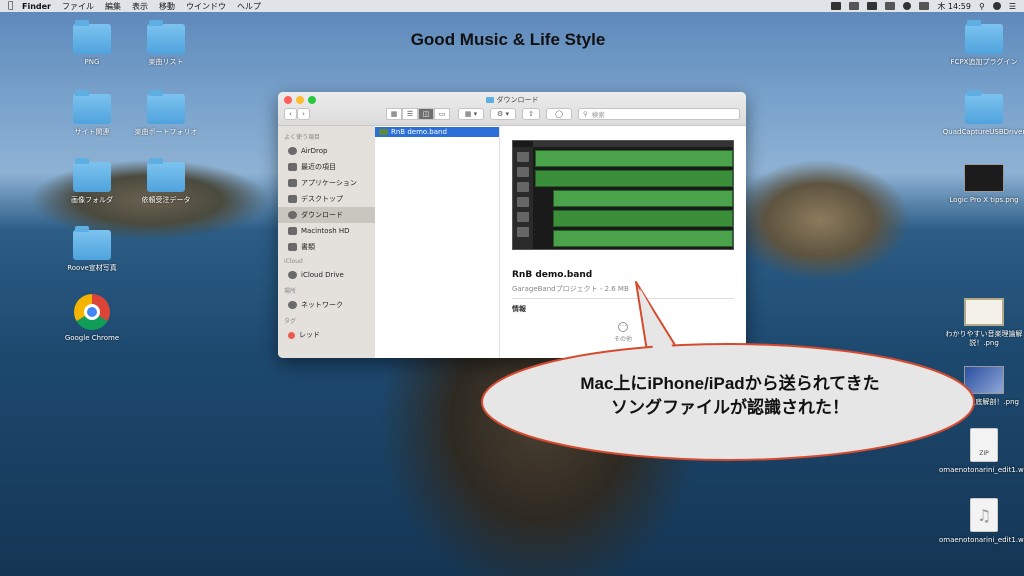 This screenshot has width=1024, height=576. What do you see at coordinates (36, 6) in the screenshot?
I see `menu-app-finder: Finder` at bounding box center [36, 6].